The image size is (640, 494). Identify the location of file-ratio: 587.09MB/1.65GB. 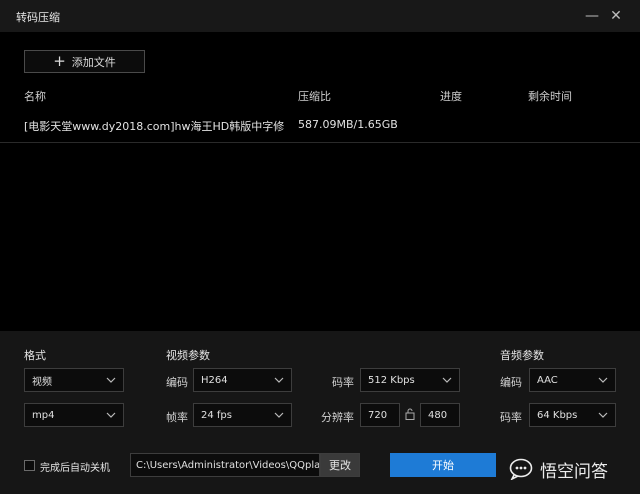
(348, 124).